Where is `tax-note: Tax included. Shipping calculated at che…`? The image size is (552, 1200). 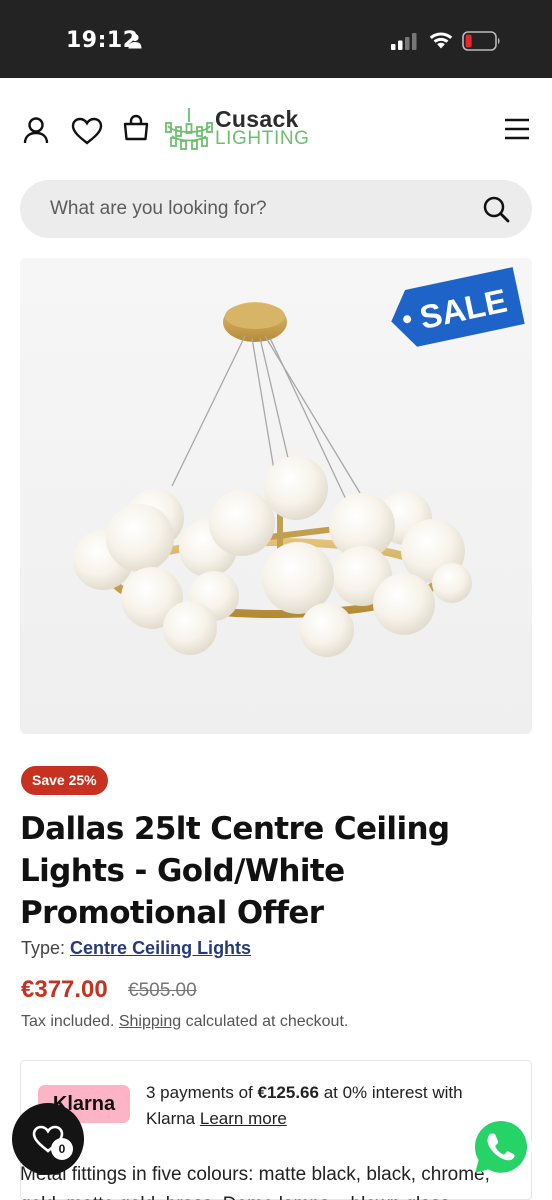
tax-note: Tax included. Shipping calculated at che… is located at coordinates (184, 1022).